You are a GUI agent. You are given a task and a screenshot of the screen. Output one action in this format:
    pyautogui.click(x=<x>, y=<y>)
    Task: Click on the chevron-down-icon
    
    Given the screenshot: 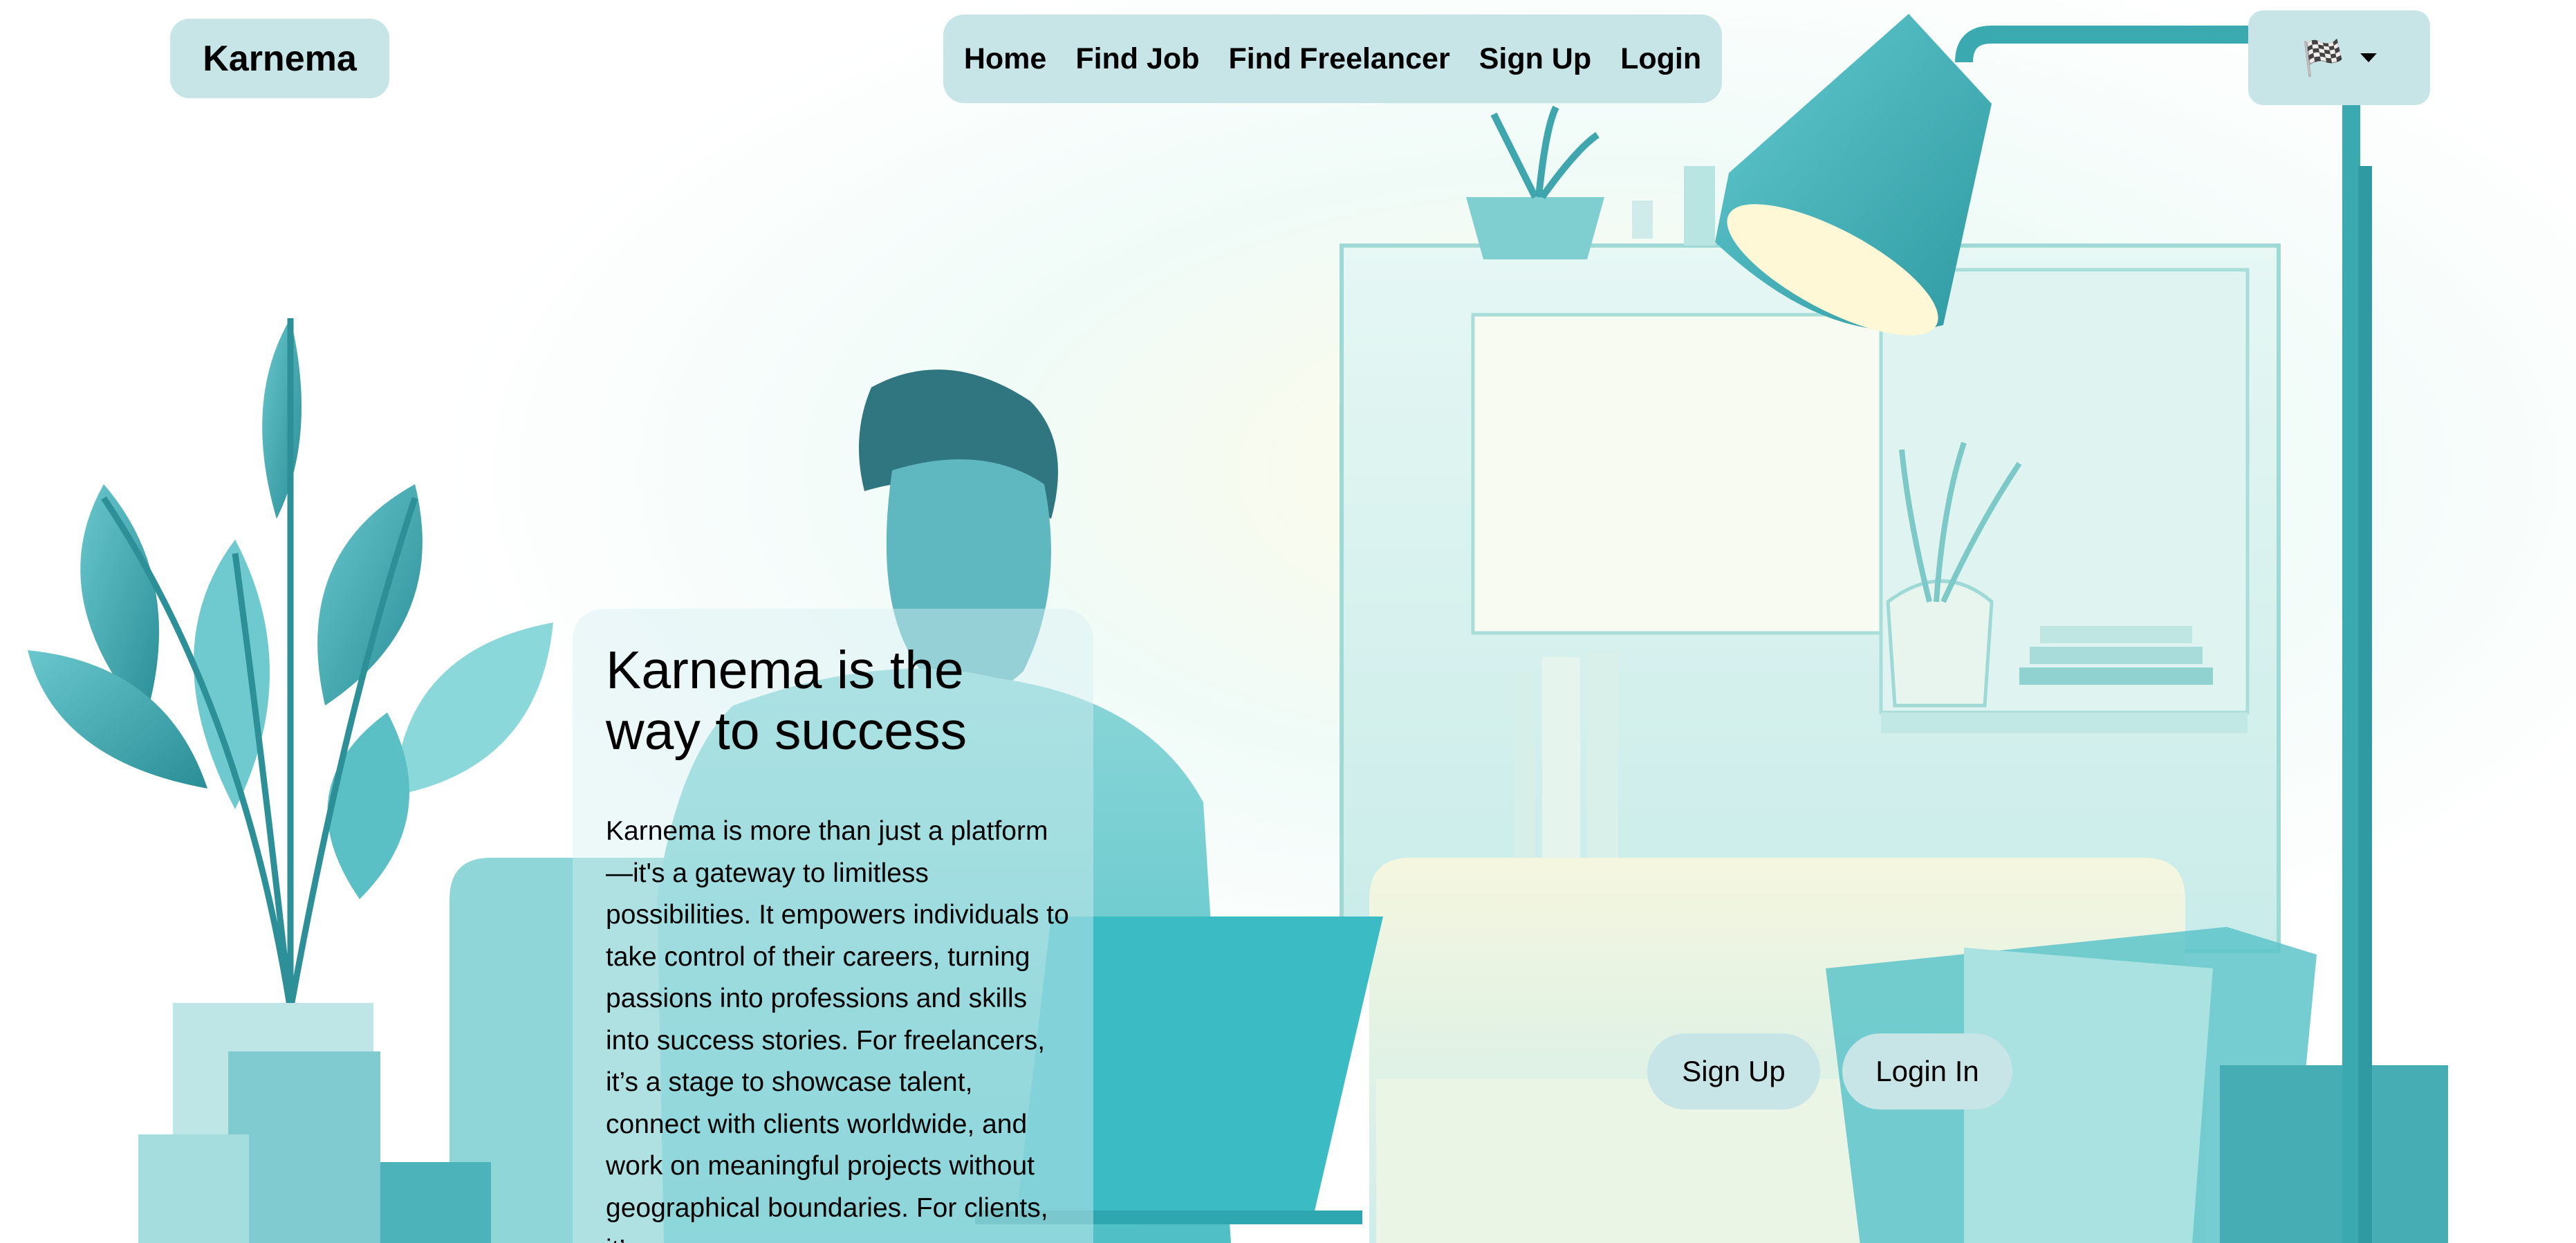 What is the action you would take?
    pyautogui.click(x=2369, y=57)
    